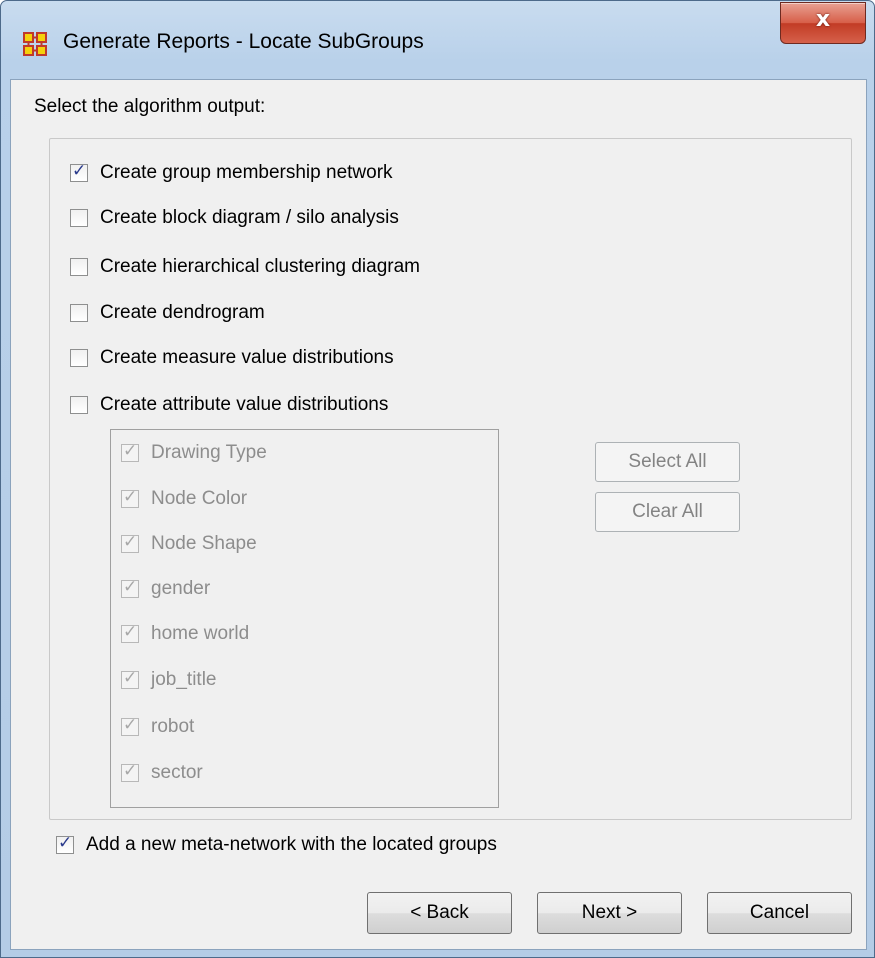 The width and height of the screenshot is (875, 958). What do you see at coordinates (244, 404) in the screenshot?
I see `option-label: Create attribute value distributions` at bounding box center [244, 404].